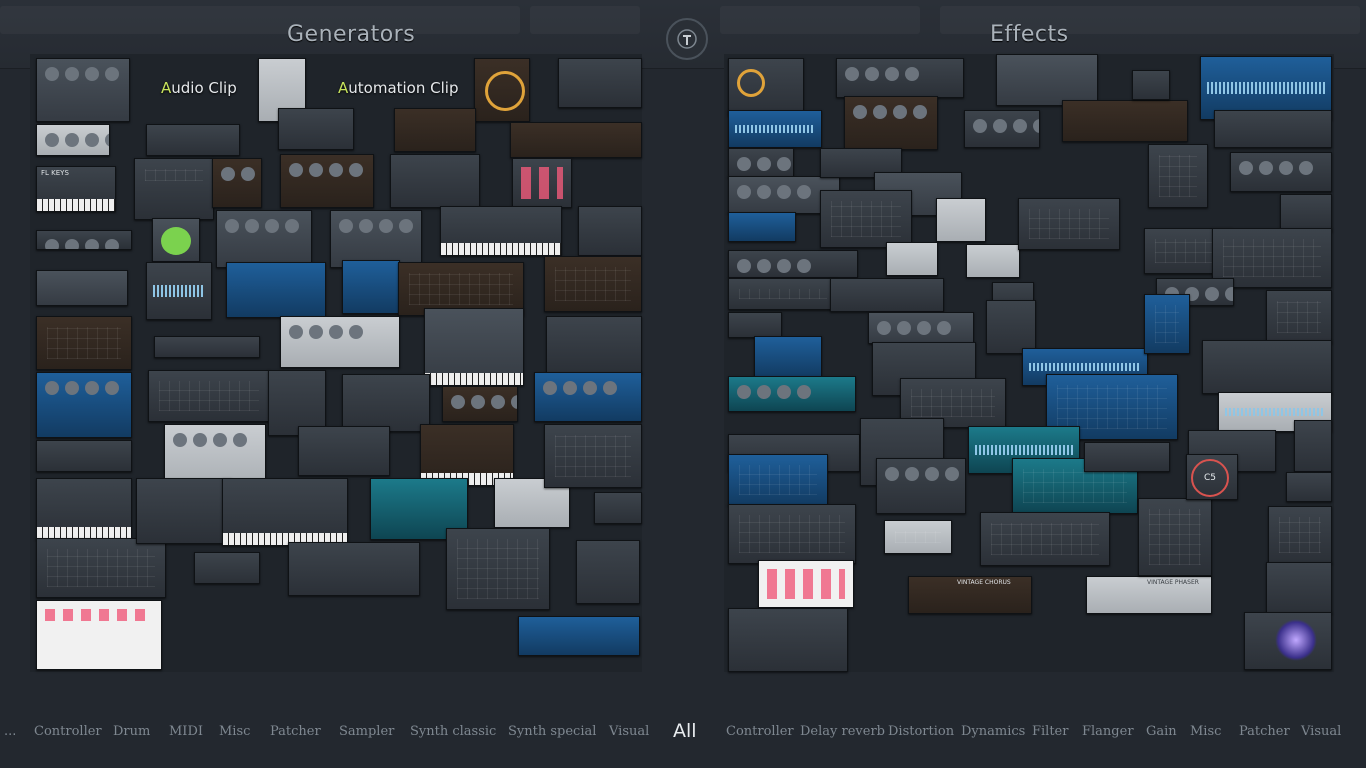  I want to click on tab-effect-gain: Gain, so click(1161, 731).